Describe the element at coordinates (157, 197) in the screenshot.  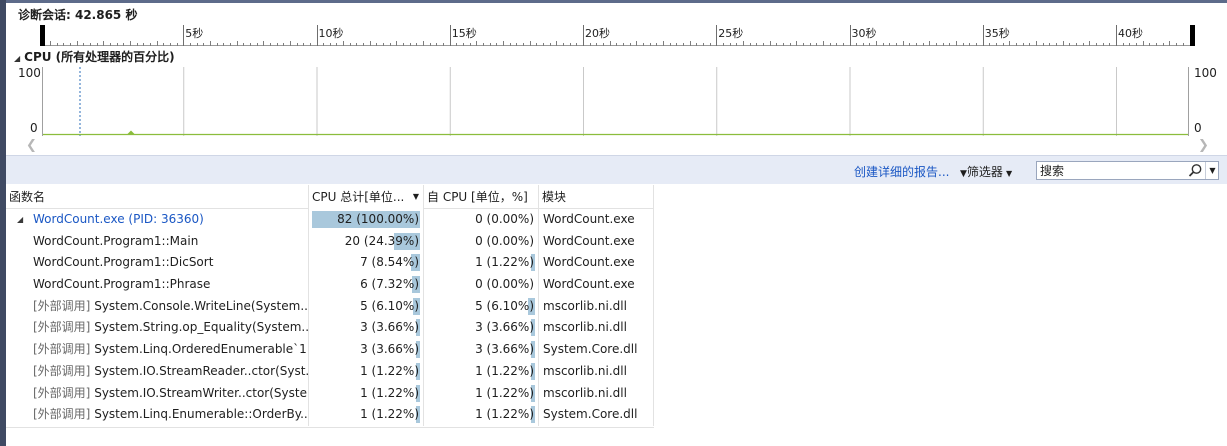
I see `column-header-function-name: 函数名` at that location.